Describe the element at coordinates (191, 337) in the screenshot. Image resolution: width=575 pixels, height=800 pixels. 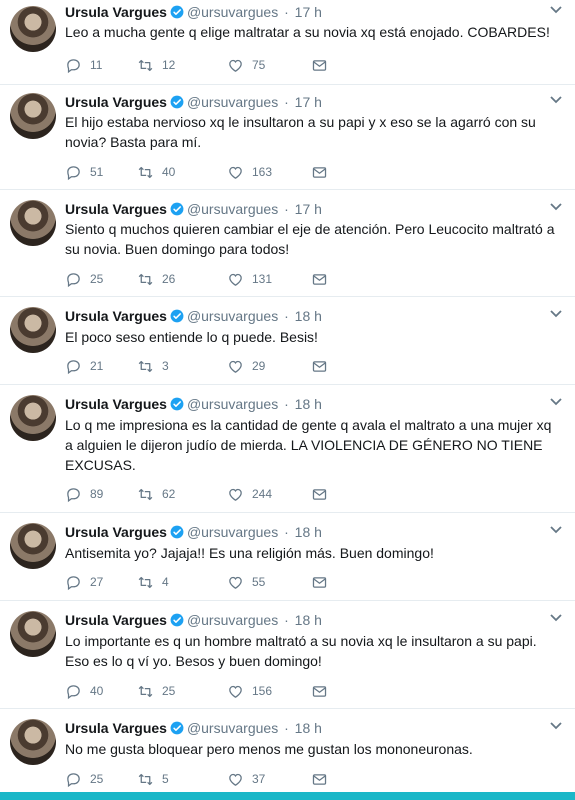
I see `tweet-text: El poco seso entiende lo q puede. Besis!` at that location.